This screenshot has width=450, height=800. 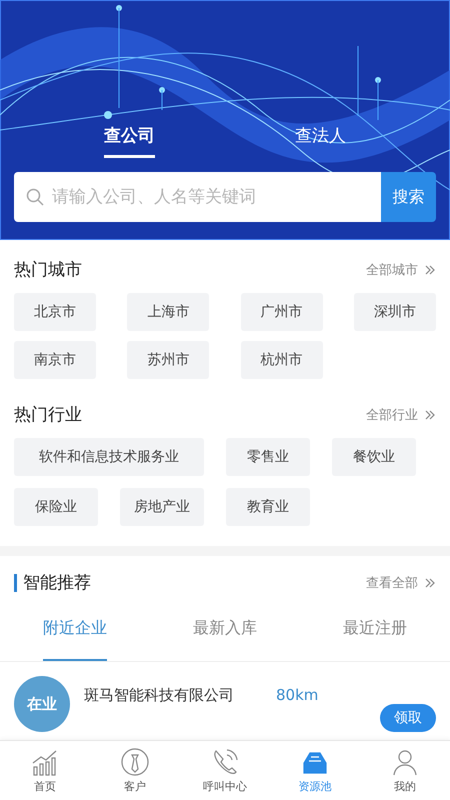 I want to click on industry-chip: 房地产业, so click(x=162, y=507).